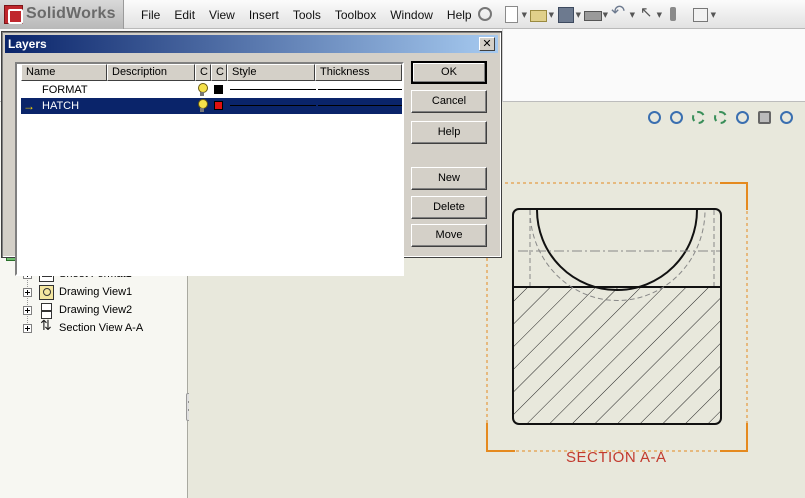 The image size is (805, 498). Describe the element at coordinates (500, 437) in the screenshot. I see `view-corner-bl` at that location.